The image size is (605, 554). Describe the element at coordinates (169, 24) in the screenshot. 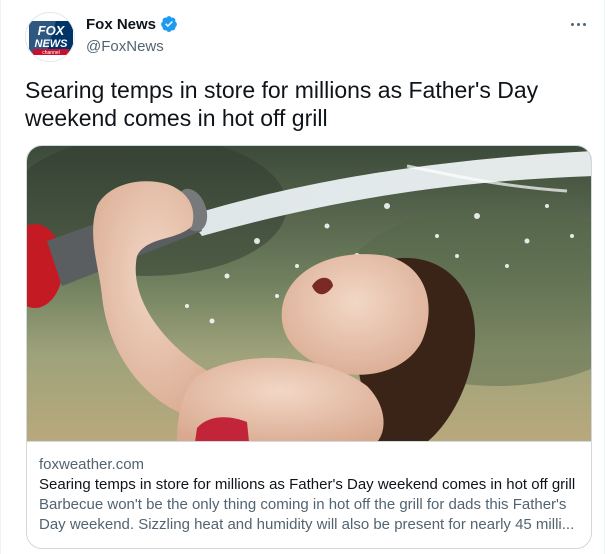

I see `verified-badge-icon` at that location.